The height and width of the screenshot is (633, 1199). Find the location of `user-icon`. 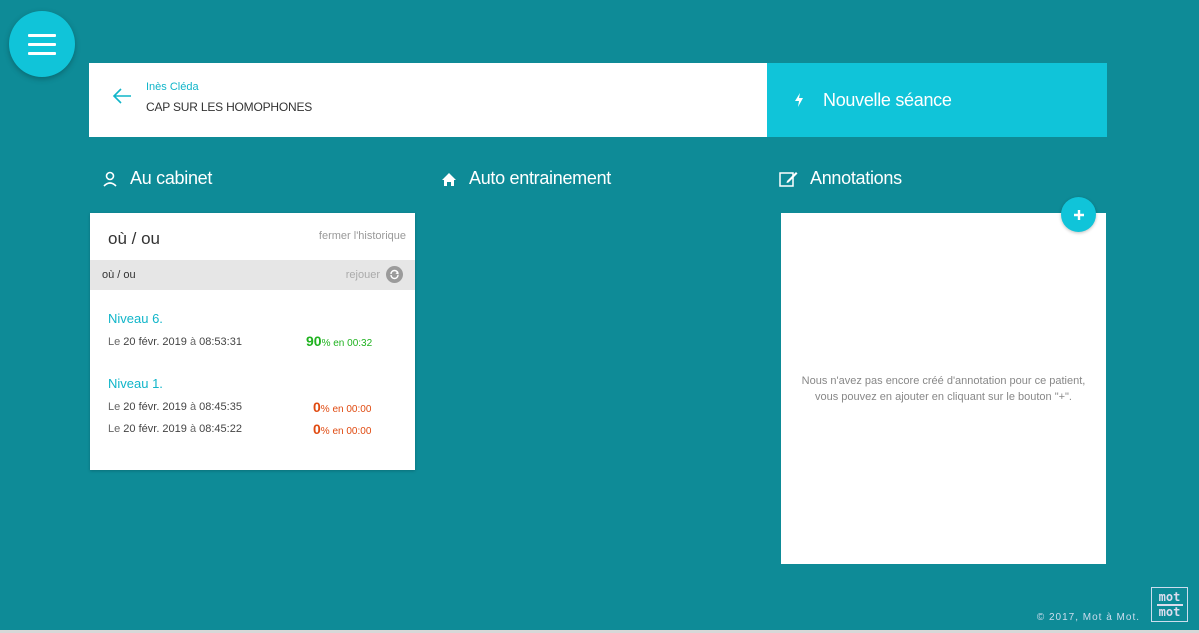

user-icon is located at coordinates (110, 179).